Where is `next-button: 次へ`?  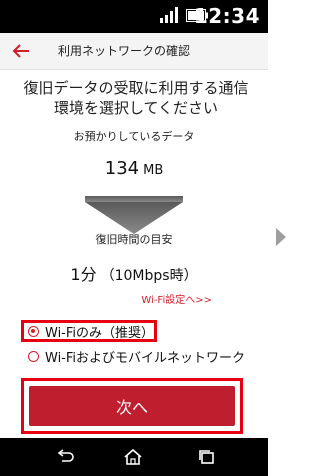
next-button: 次へ is located at coordinates (132, 406).